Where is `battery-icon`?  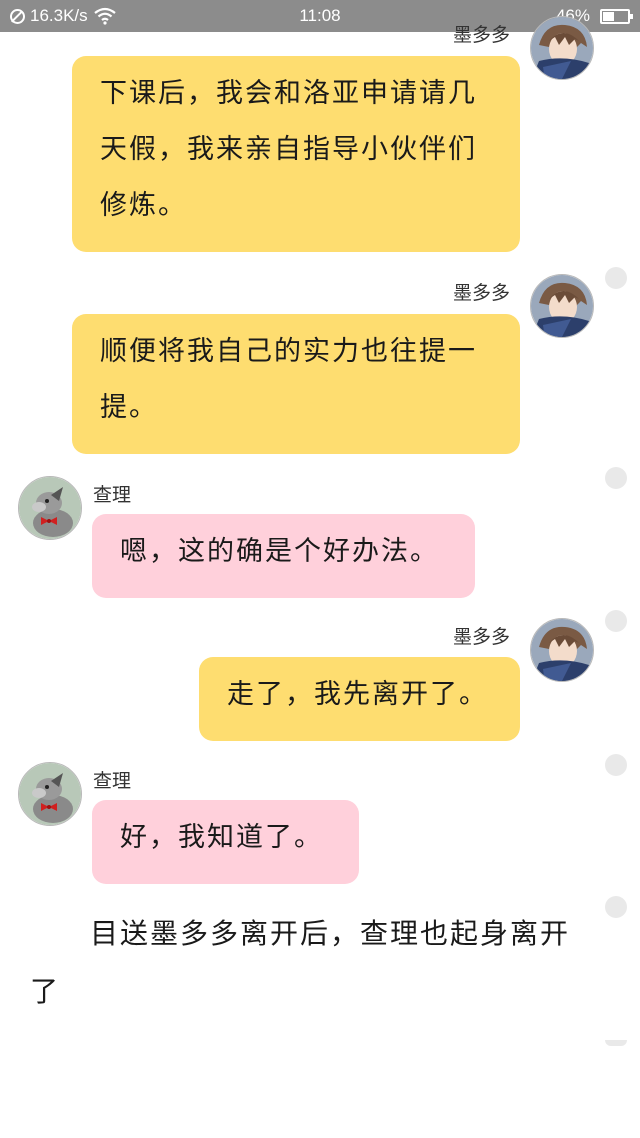 battery-icon is located at coordinates (616, 16).